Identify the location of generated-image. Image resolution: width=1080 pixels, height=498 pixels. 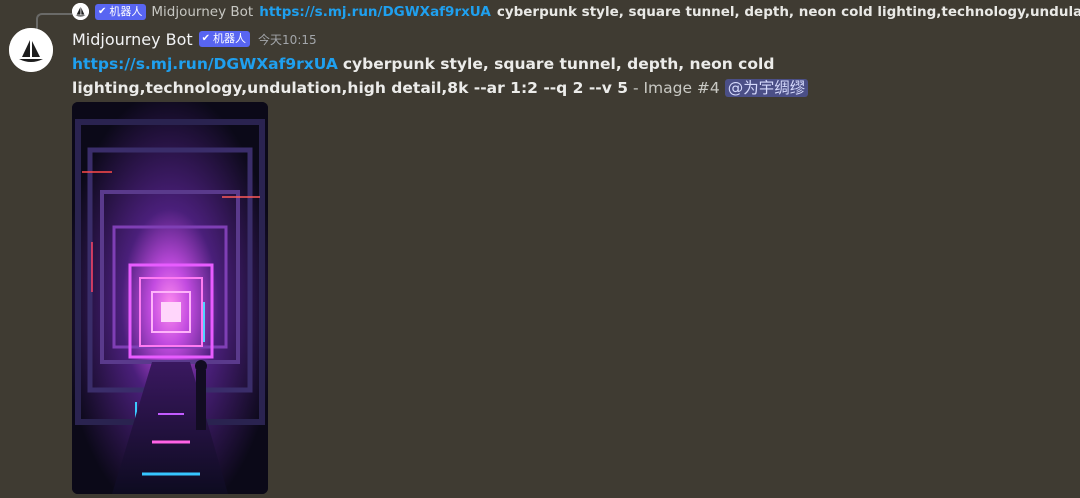
(170, 298).